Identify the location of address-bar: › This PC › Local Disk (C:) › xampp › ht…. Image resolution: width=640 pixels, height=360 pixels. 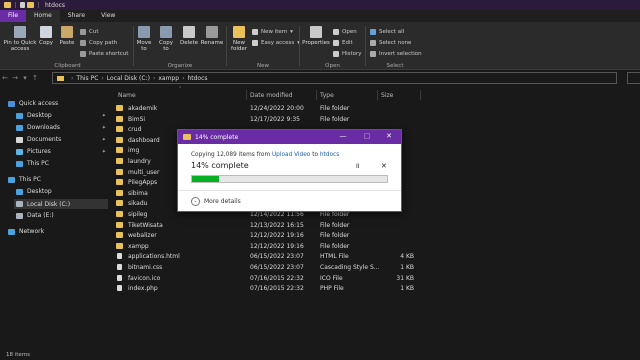
(334, 78).